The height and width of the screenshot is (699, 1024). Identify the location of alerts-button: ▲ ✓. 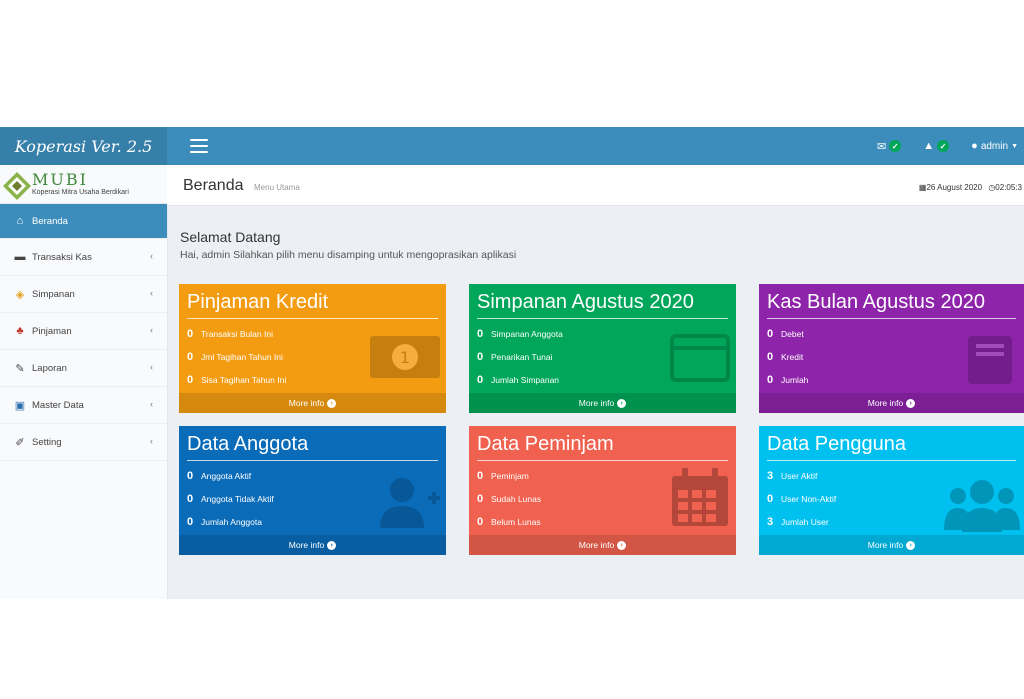
(936, 146).